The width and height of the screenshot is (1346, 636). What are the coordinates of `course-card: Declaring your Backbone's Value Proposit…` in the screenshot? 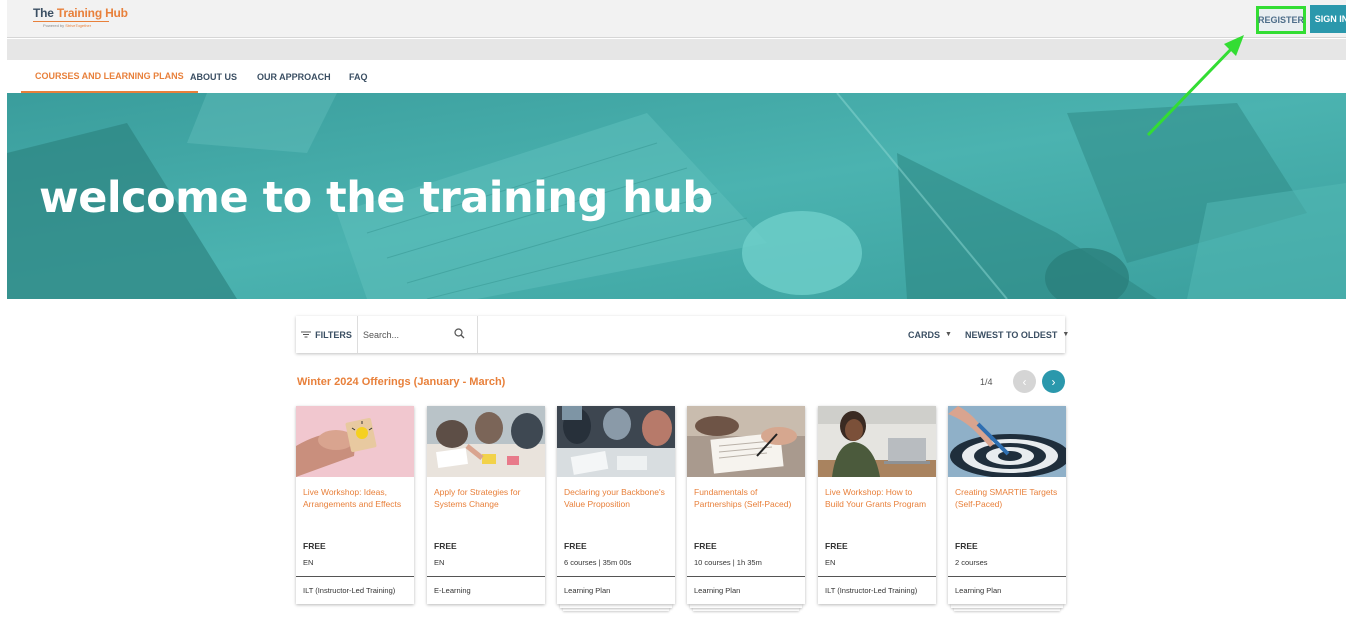 It's located at (616, 508).